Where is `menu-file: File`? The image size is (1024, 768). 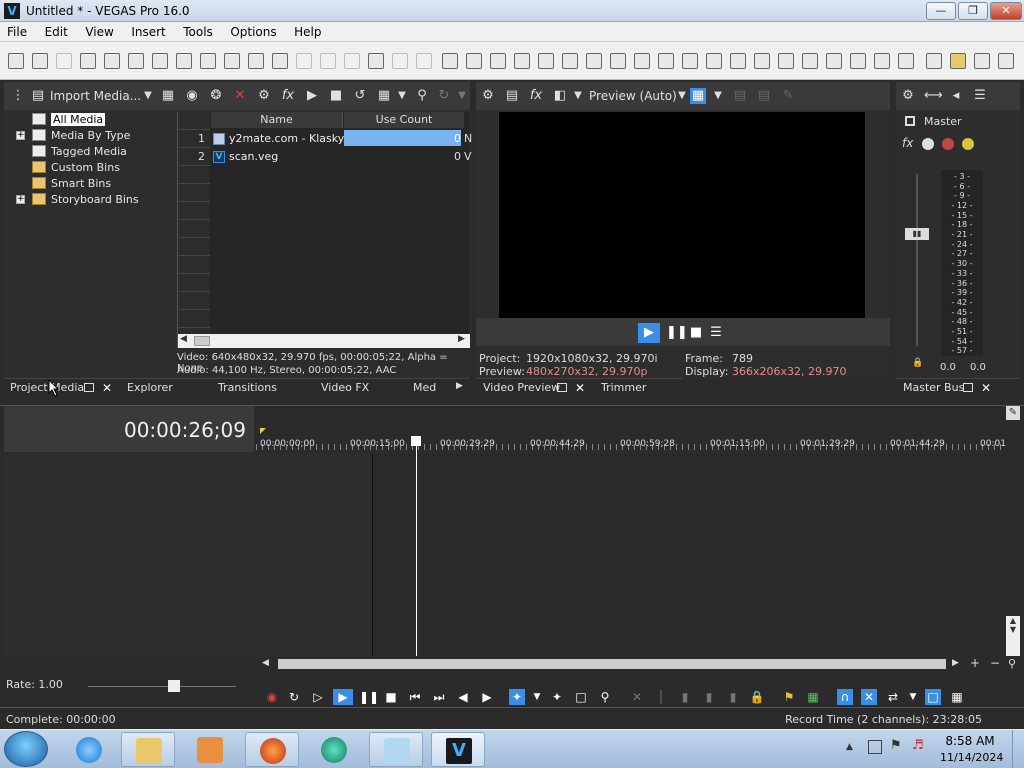
menu-file: File is located at coordinates (17, 32).